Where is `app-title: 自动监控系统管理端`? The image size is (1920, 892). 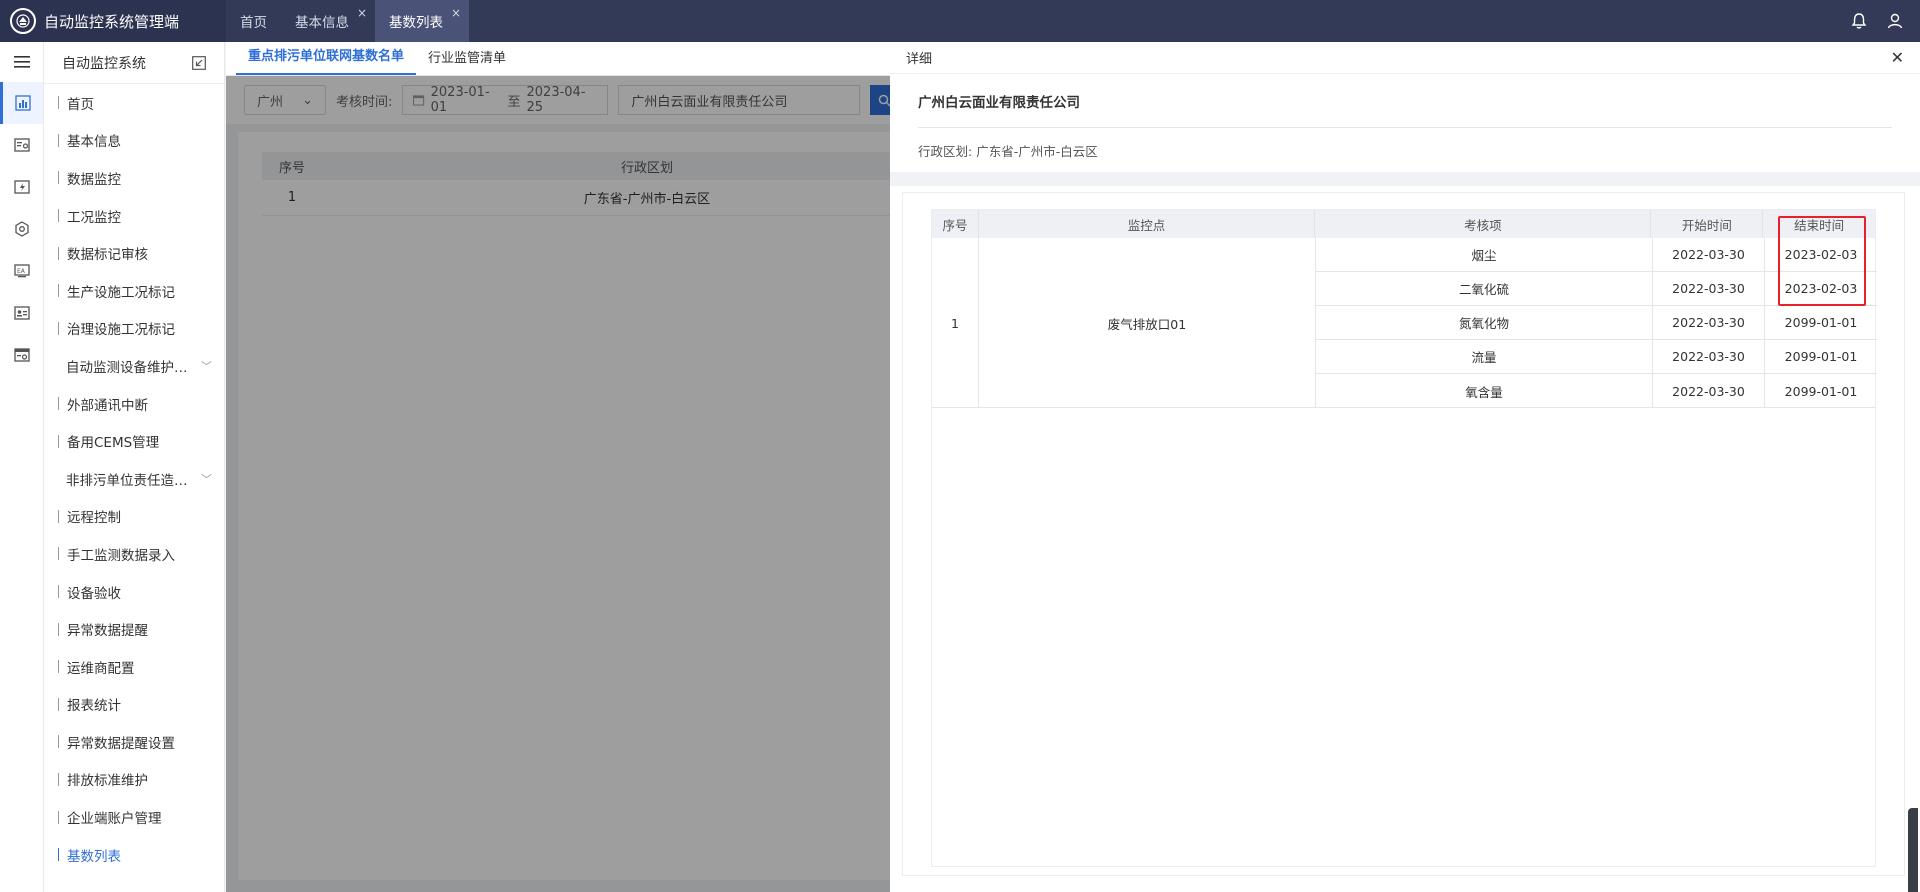
app-title: 自动监控系统管理端 is located at coordinates (112, 21).